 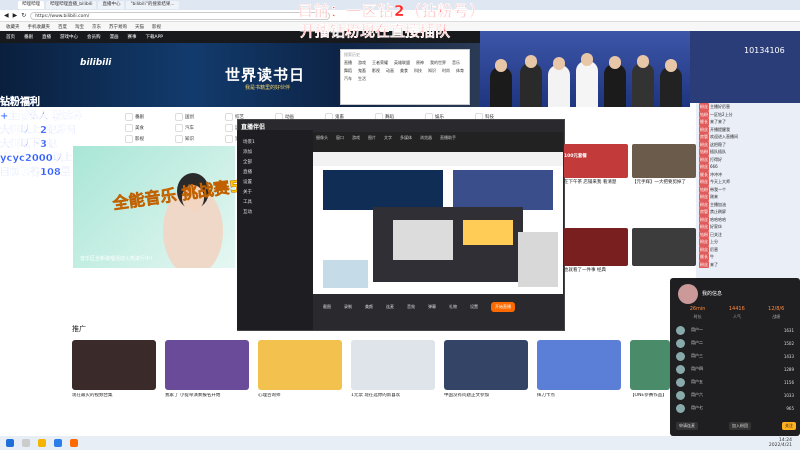 I want to click on bookmark-item: 天猫, so click(x=139, y=27).